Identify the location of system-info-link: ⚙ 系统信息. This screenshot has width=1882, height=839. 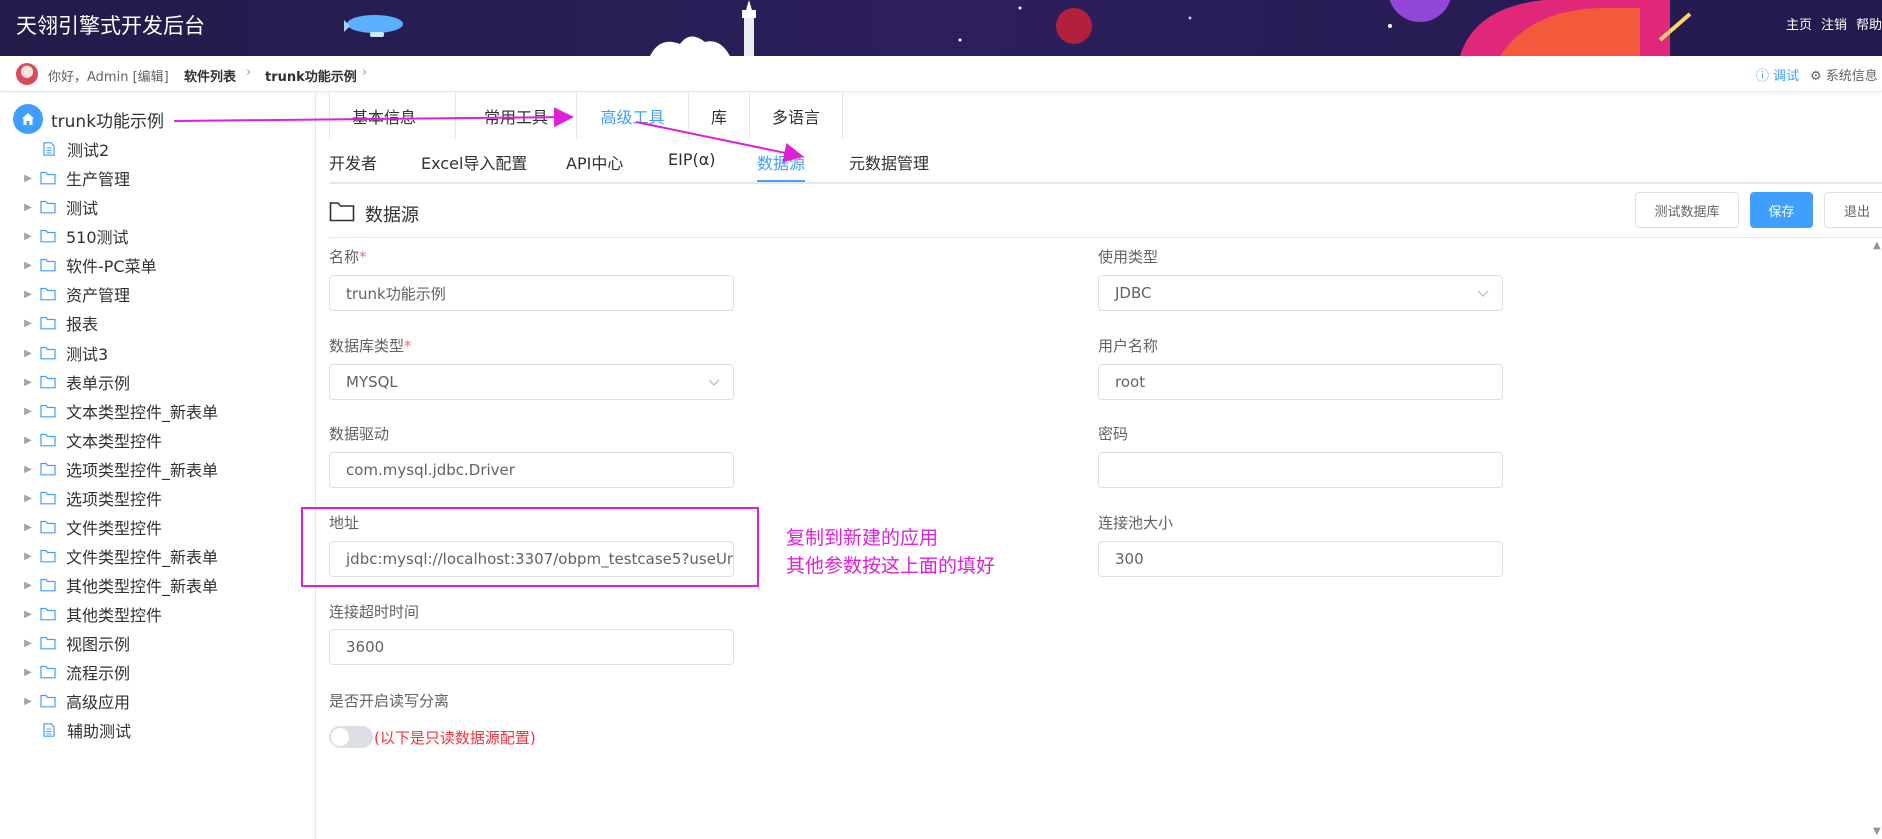
(1844, 74).